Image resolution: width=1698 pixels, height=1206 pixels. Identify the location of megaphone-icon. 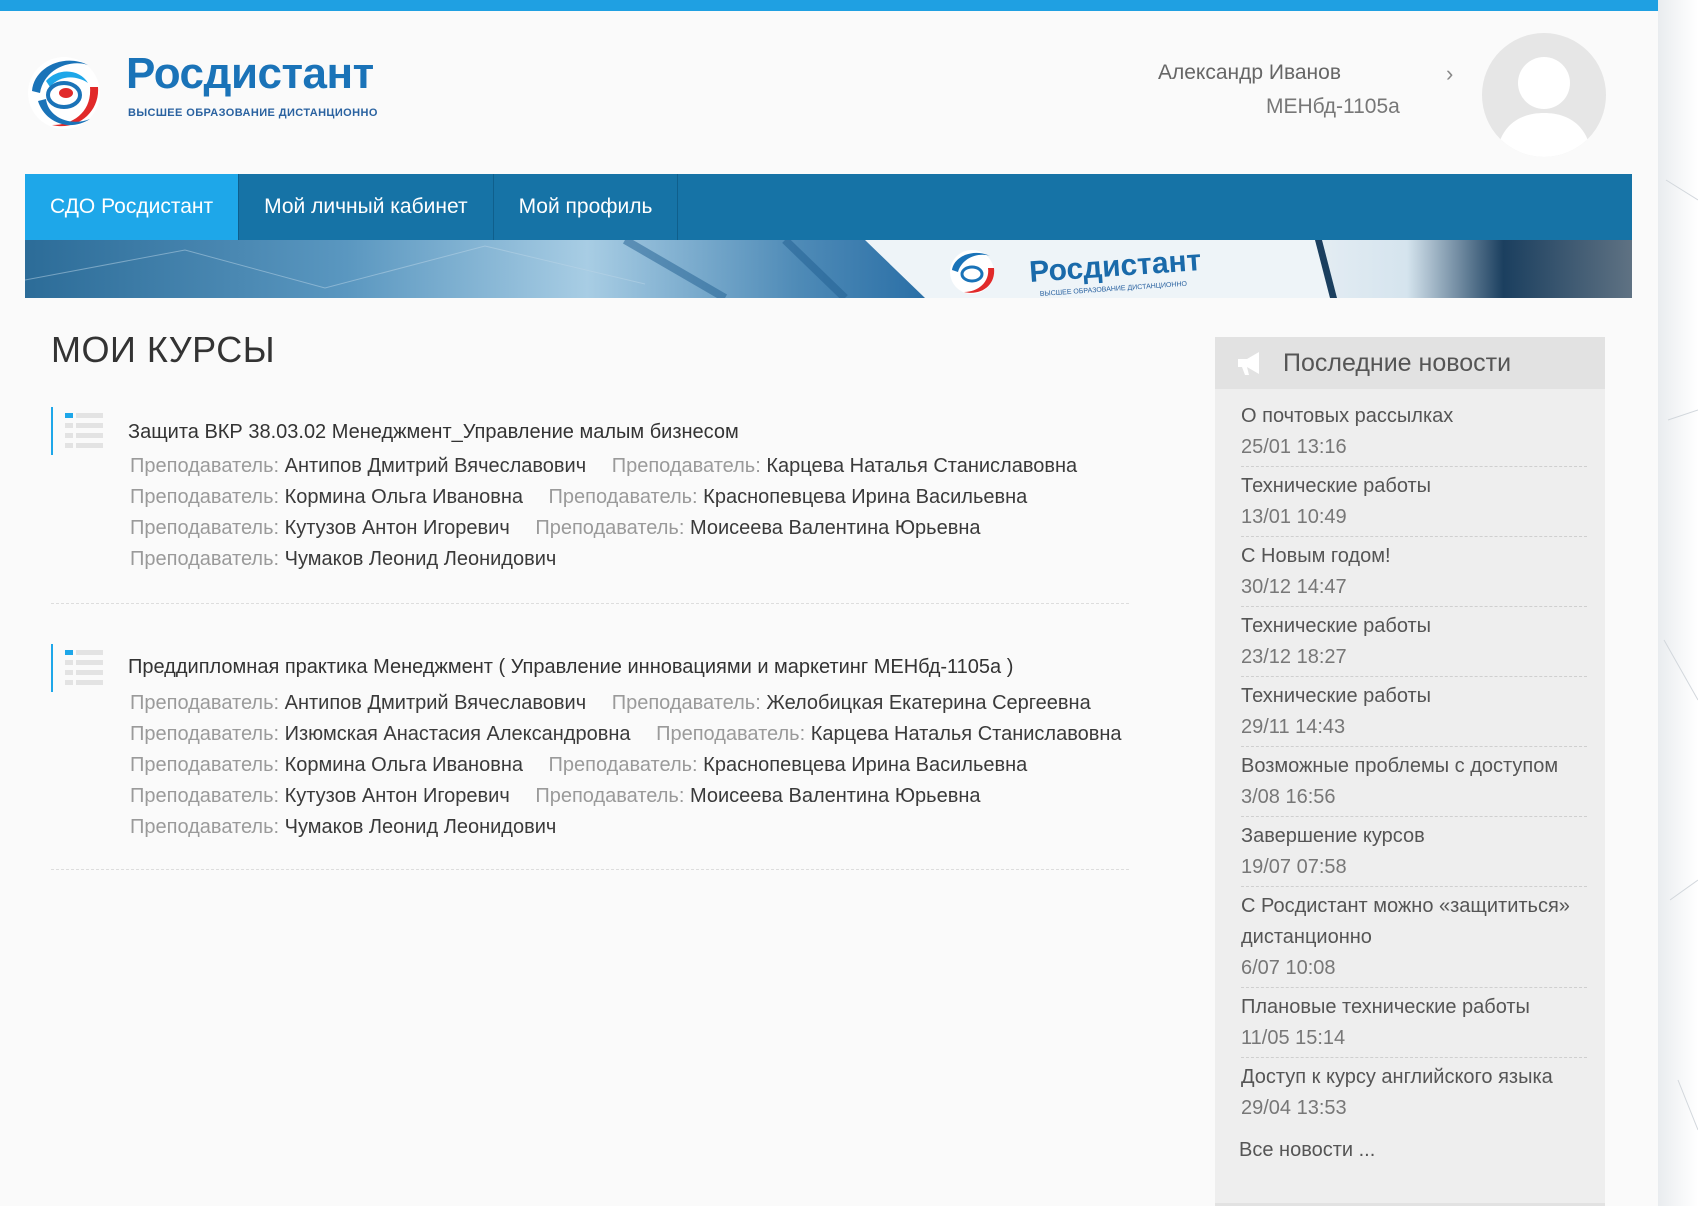
(1248, 363).